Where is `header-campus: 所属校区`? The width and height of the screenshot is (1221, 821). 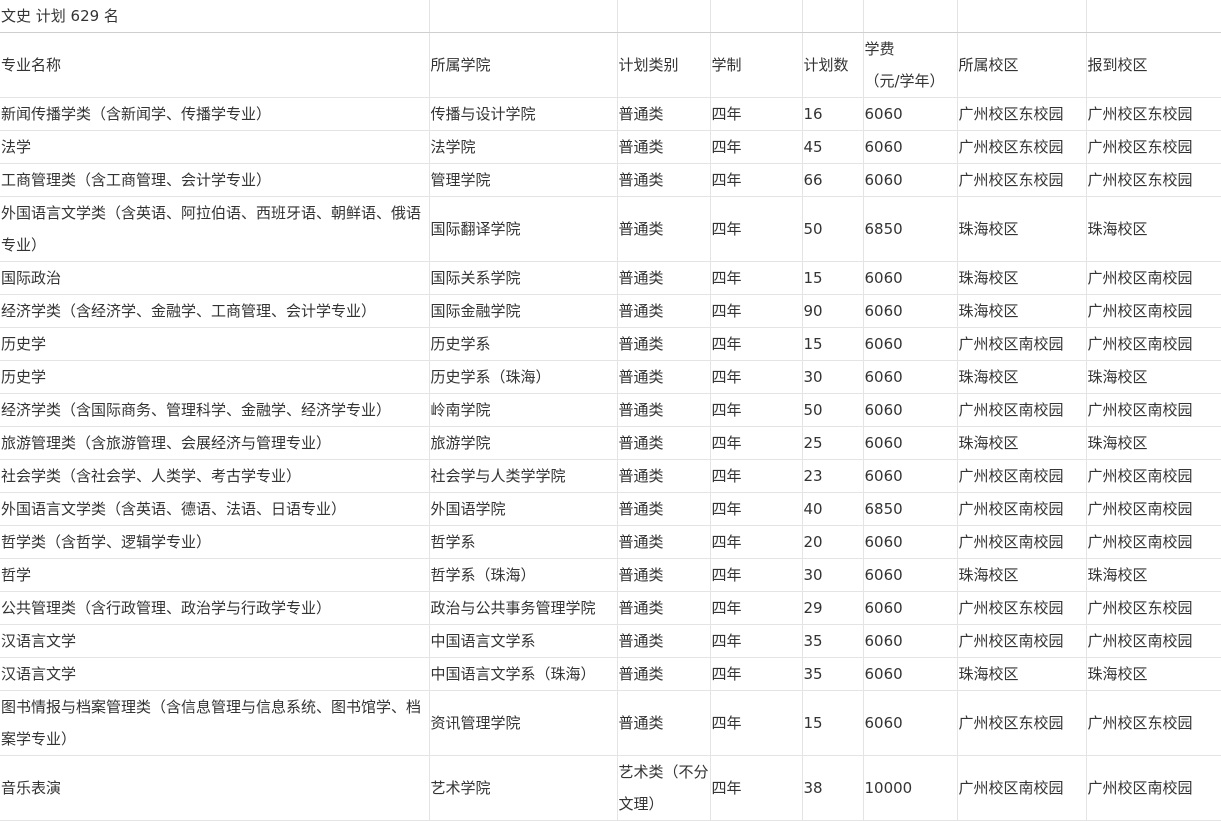
header-campus: 所属校区 is located at coordinates (1022, 65).